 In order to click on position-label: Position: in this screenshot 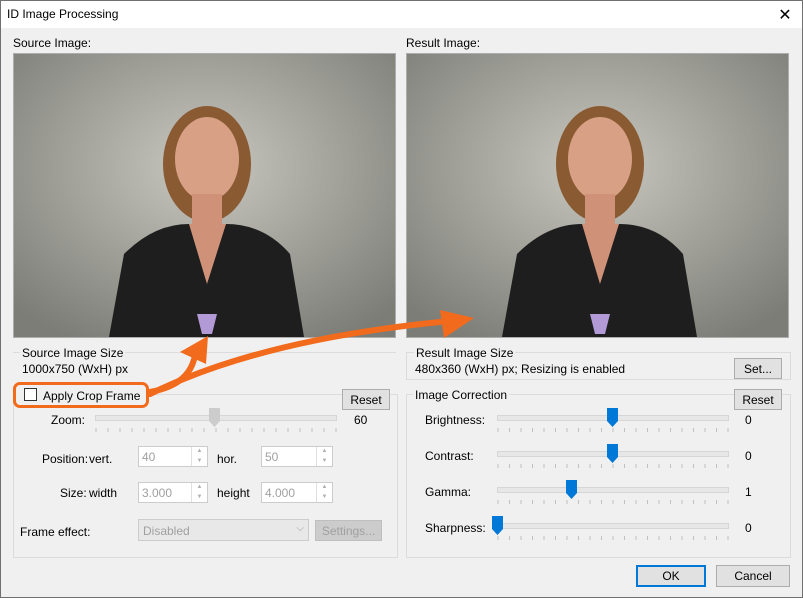, I will do `click(65, 459)`.